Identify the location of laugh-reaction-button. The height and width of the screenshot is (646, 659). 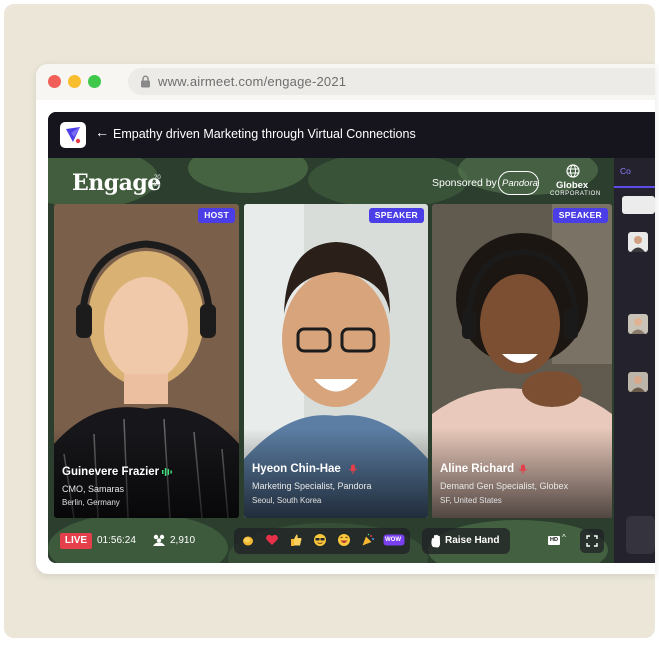
(344, 540).